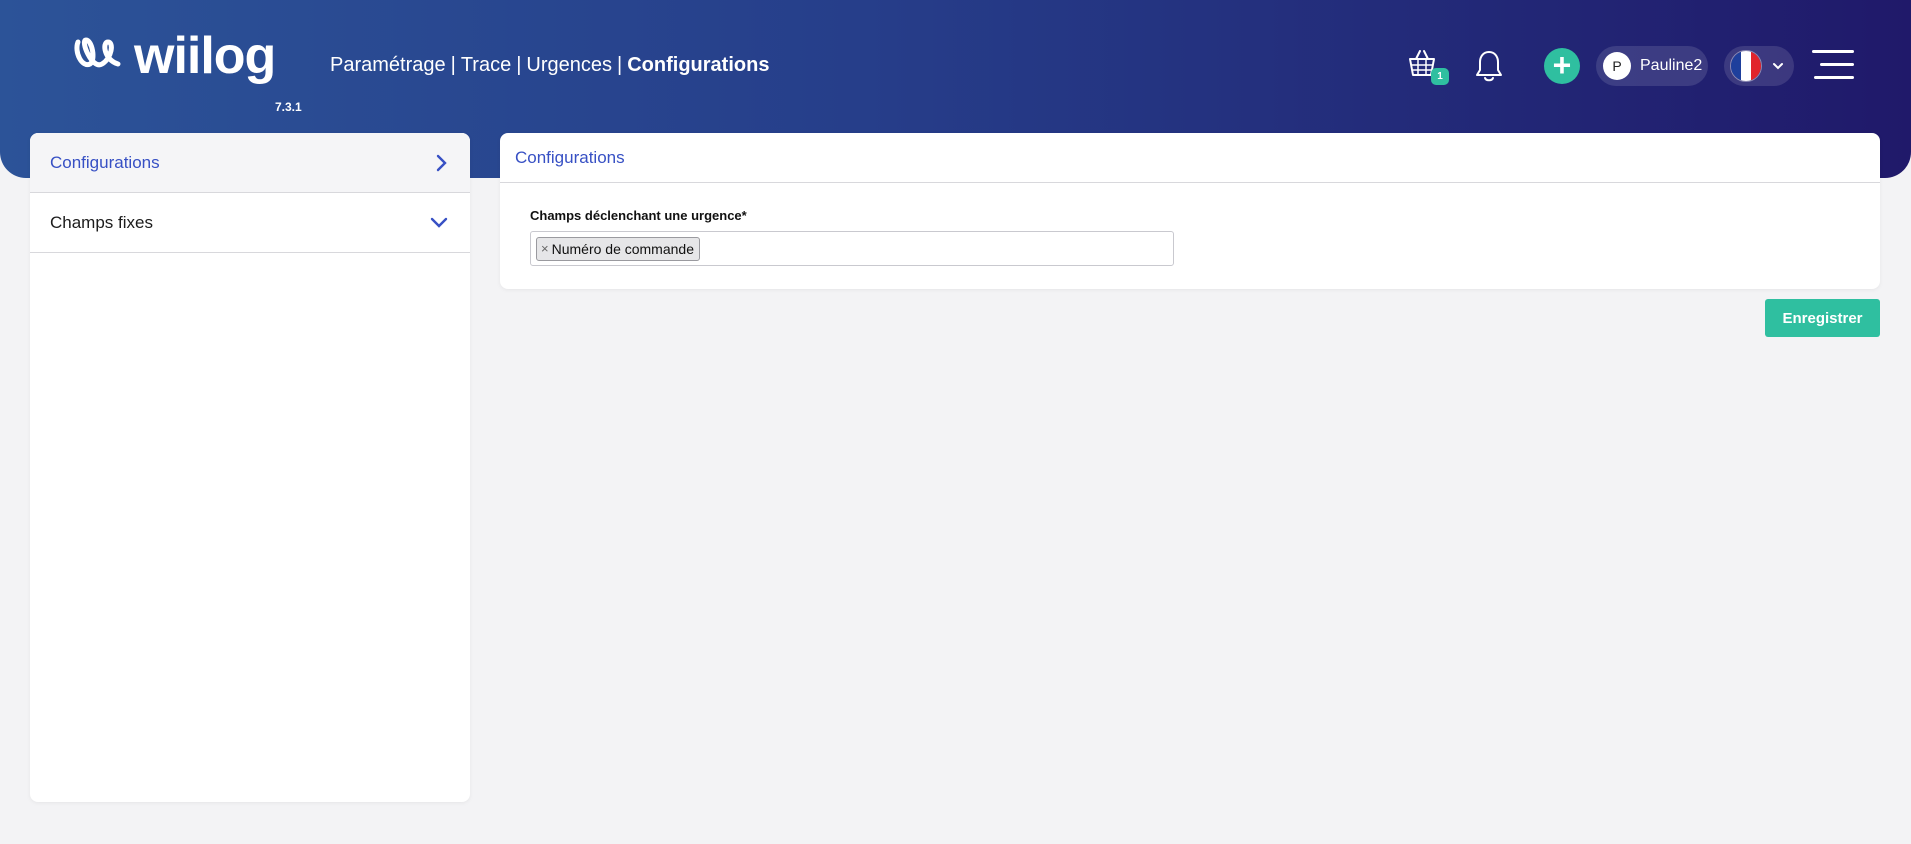 This screenshot has width=1911, height=844. Describe the element at coordinates (288, 107) in the screenshot. I see `app-version: 7.3.1` at that location.